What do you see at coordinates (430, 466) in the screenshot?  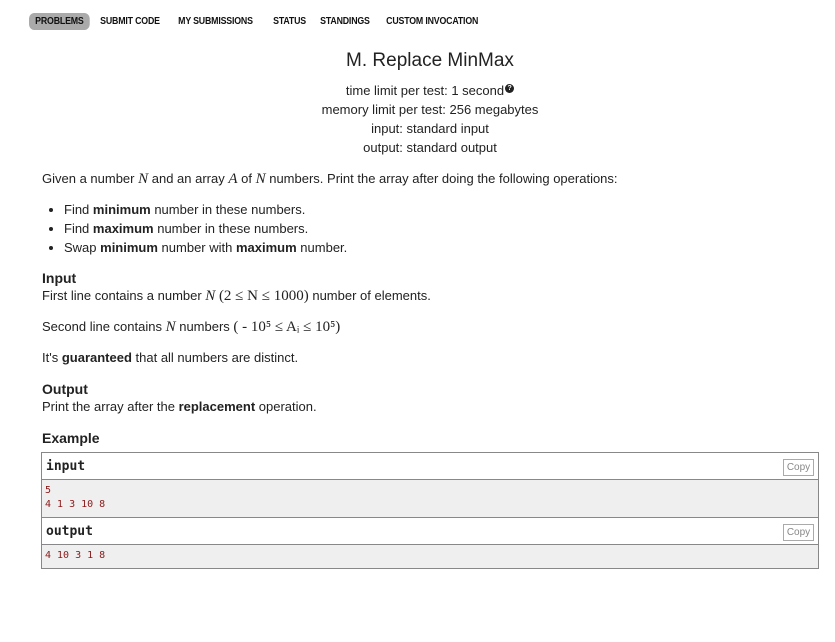 I see `example-input-header: input Copy` at bounding box center [430, 466].